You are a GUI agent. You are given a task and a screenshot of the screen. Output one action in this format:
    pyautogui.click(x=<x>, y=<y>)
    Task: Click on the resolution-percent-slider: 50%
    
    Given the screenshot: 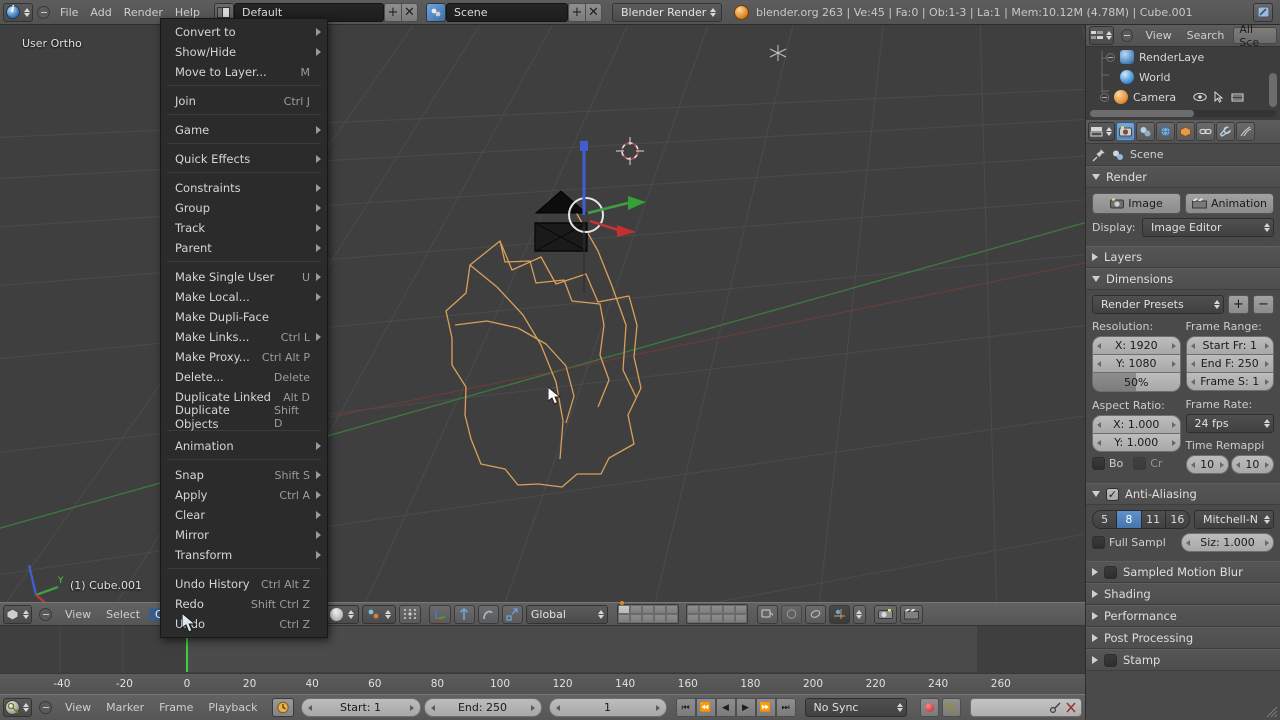 What is the action you would take?
    pyautogui.click(x=1136, y=382)
    